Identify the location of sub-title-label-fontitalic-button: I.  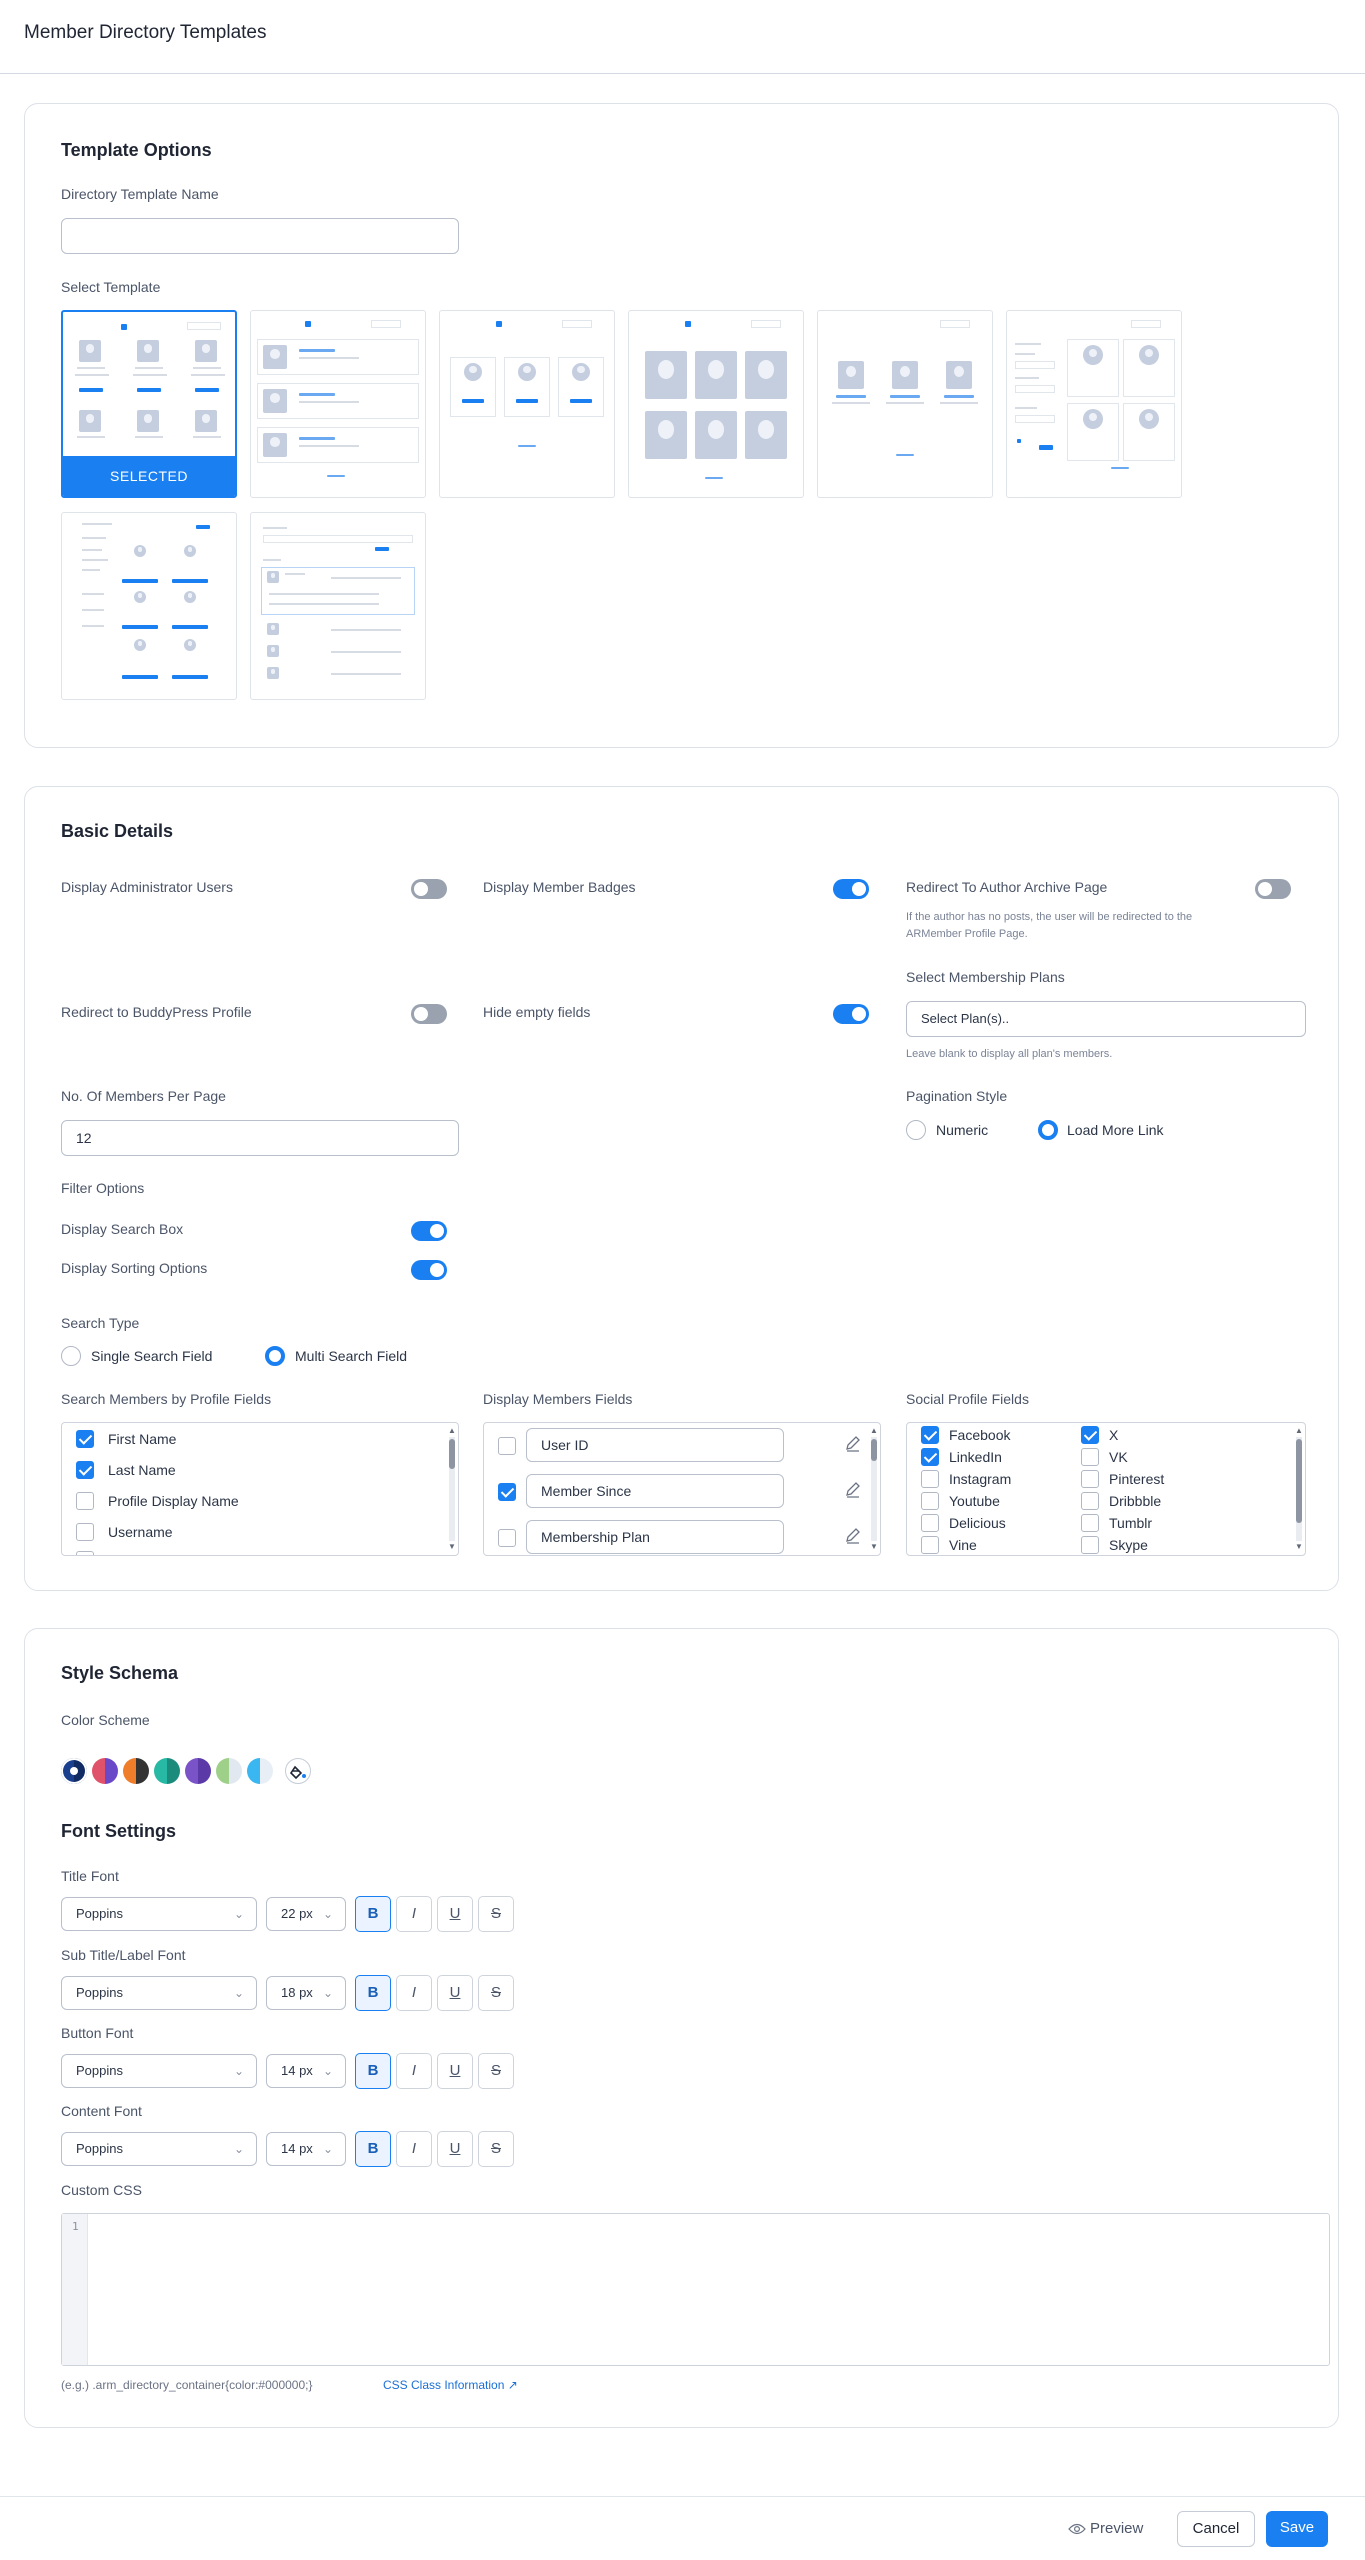
(414, 1993).